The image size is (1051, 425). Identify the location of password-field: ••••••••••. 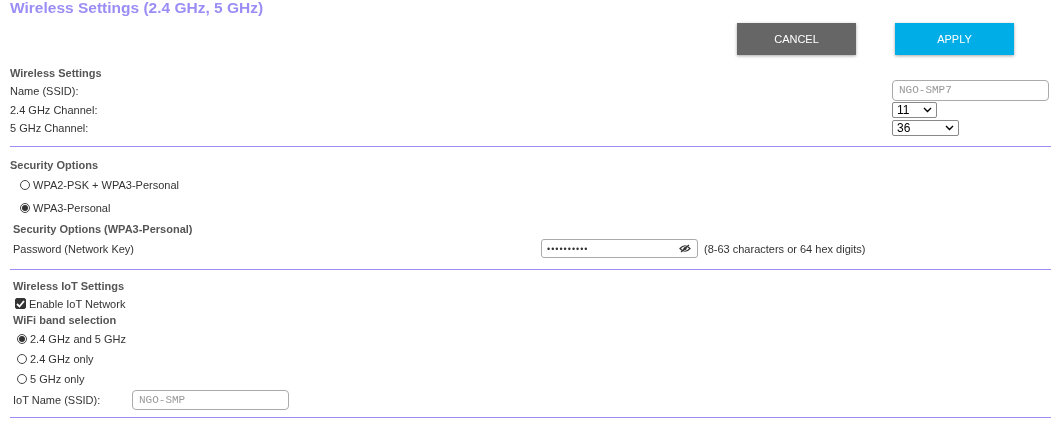
(619, 248).